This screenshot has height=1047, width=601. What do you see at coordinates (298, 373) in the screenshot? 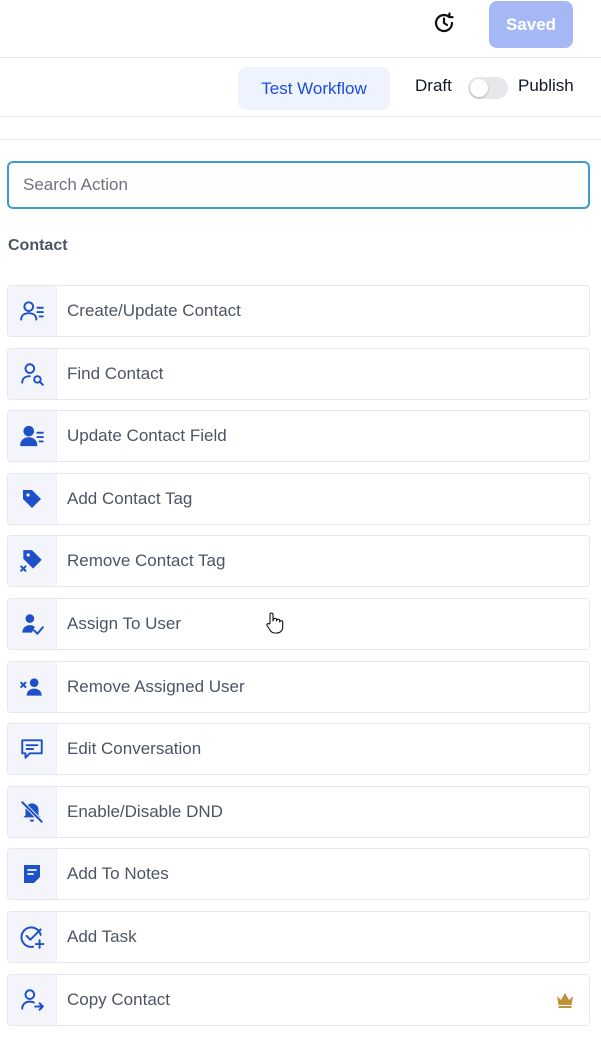
I see `action-find-contact: Find Contact` at bounding box center [298, 373].